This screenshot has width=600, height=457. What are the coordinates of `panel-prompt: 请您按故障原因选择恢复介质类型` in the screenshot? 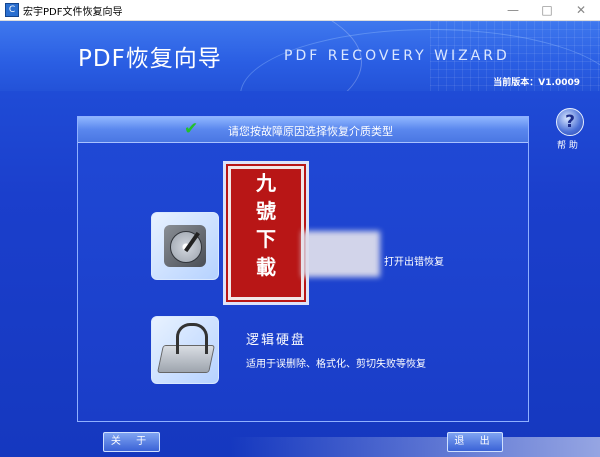 It's located at (310, 131).